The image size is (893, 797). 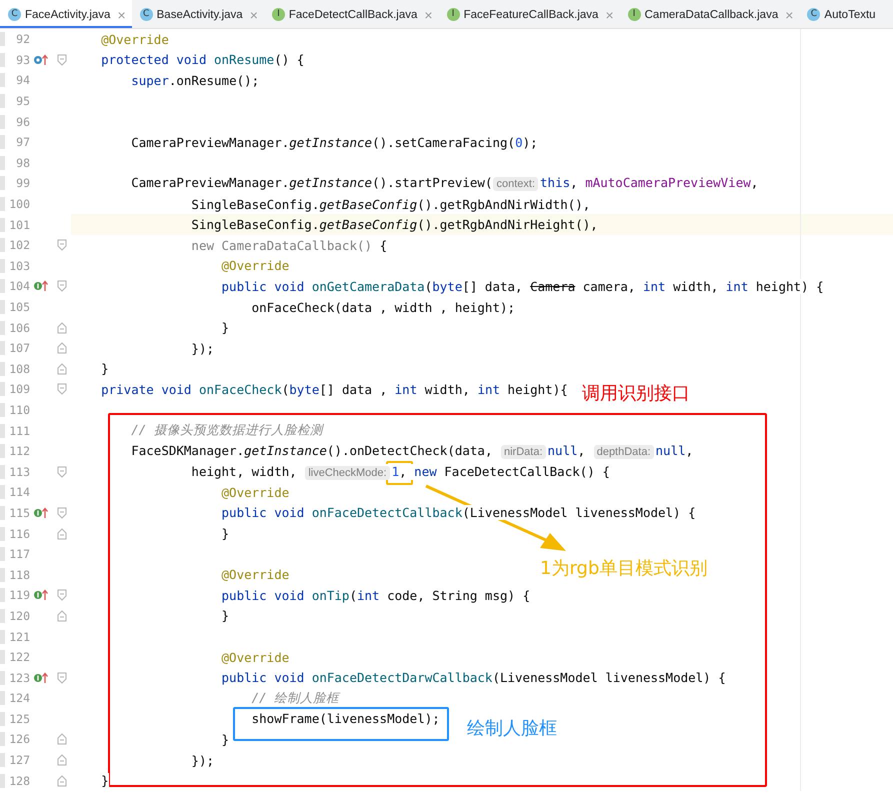 What do you see at coordinates (15, 533) in the screenshot?
I see `line-number: 116` at bounding box center [15, 533].